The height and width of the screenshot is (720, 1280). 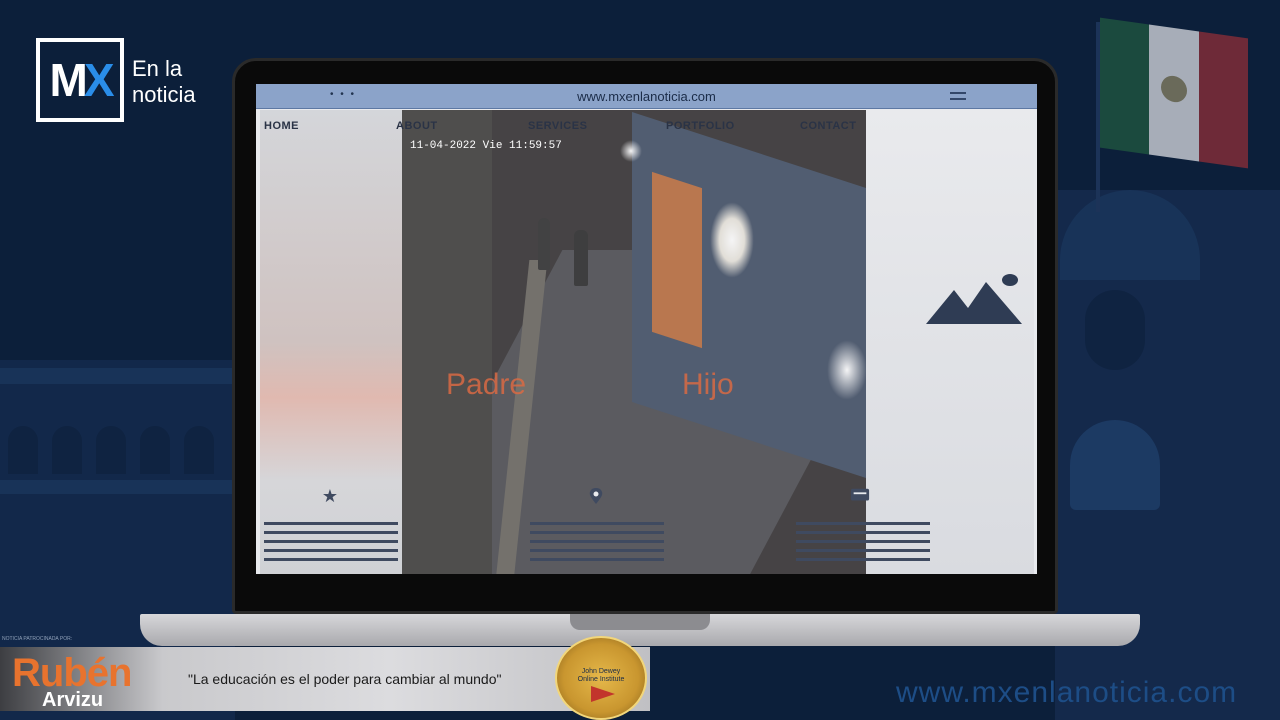 What do you see at coordinates (828, 126) in the screenshot?
I see `nav-contact: CONTACT` at bounding box center [828, 126].